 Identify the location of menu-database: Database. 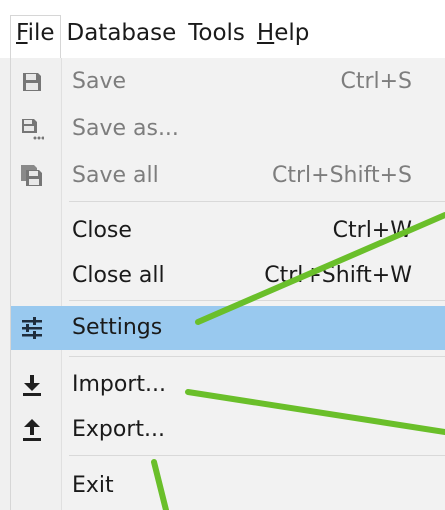
(122, 38).